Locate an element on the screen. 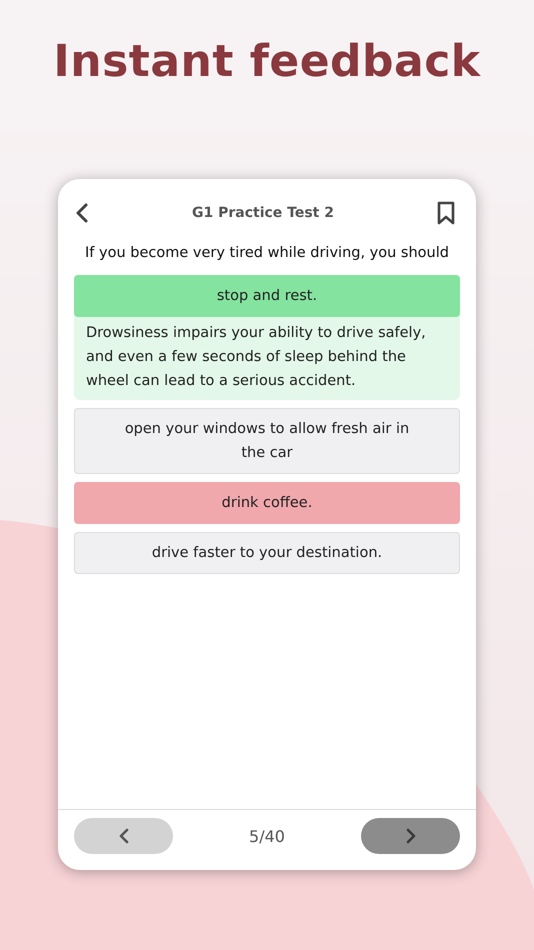 The height and width of the screenshot is (950, 534). answer-option: drink coffee. is located at coordinates (267, 503).